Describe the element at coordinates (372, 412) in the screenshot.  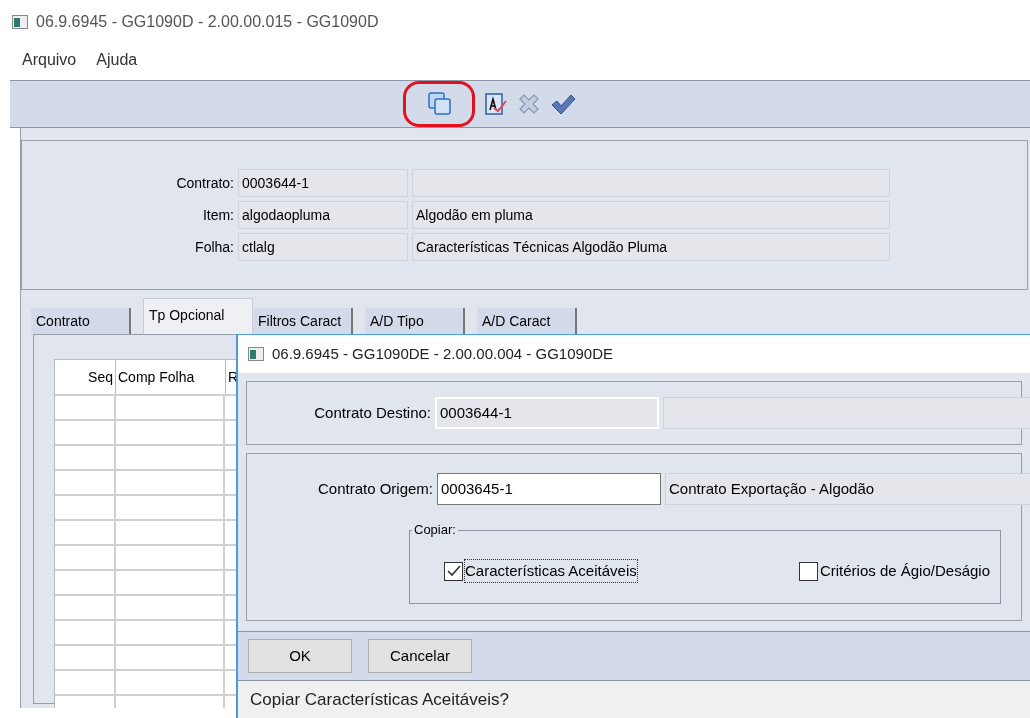
I see `field-label: Contrato Destino:` at that location.